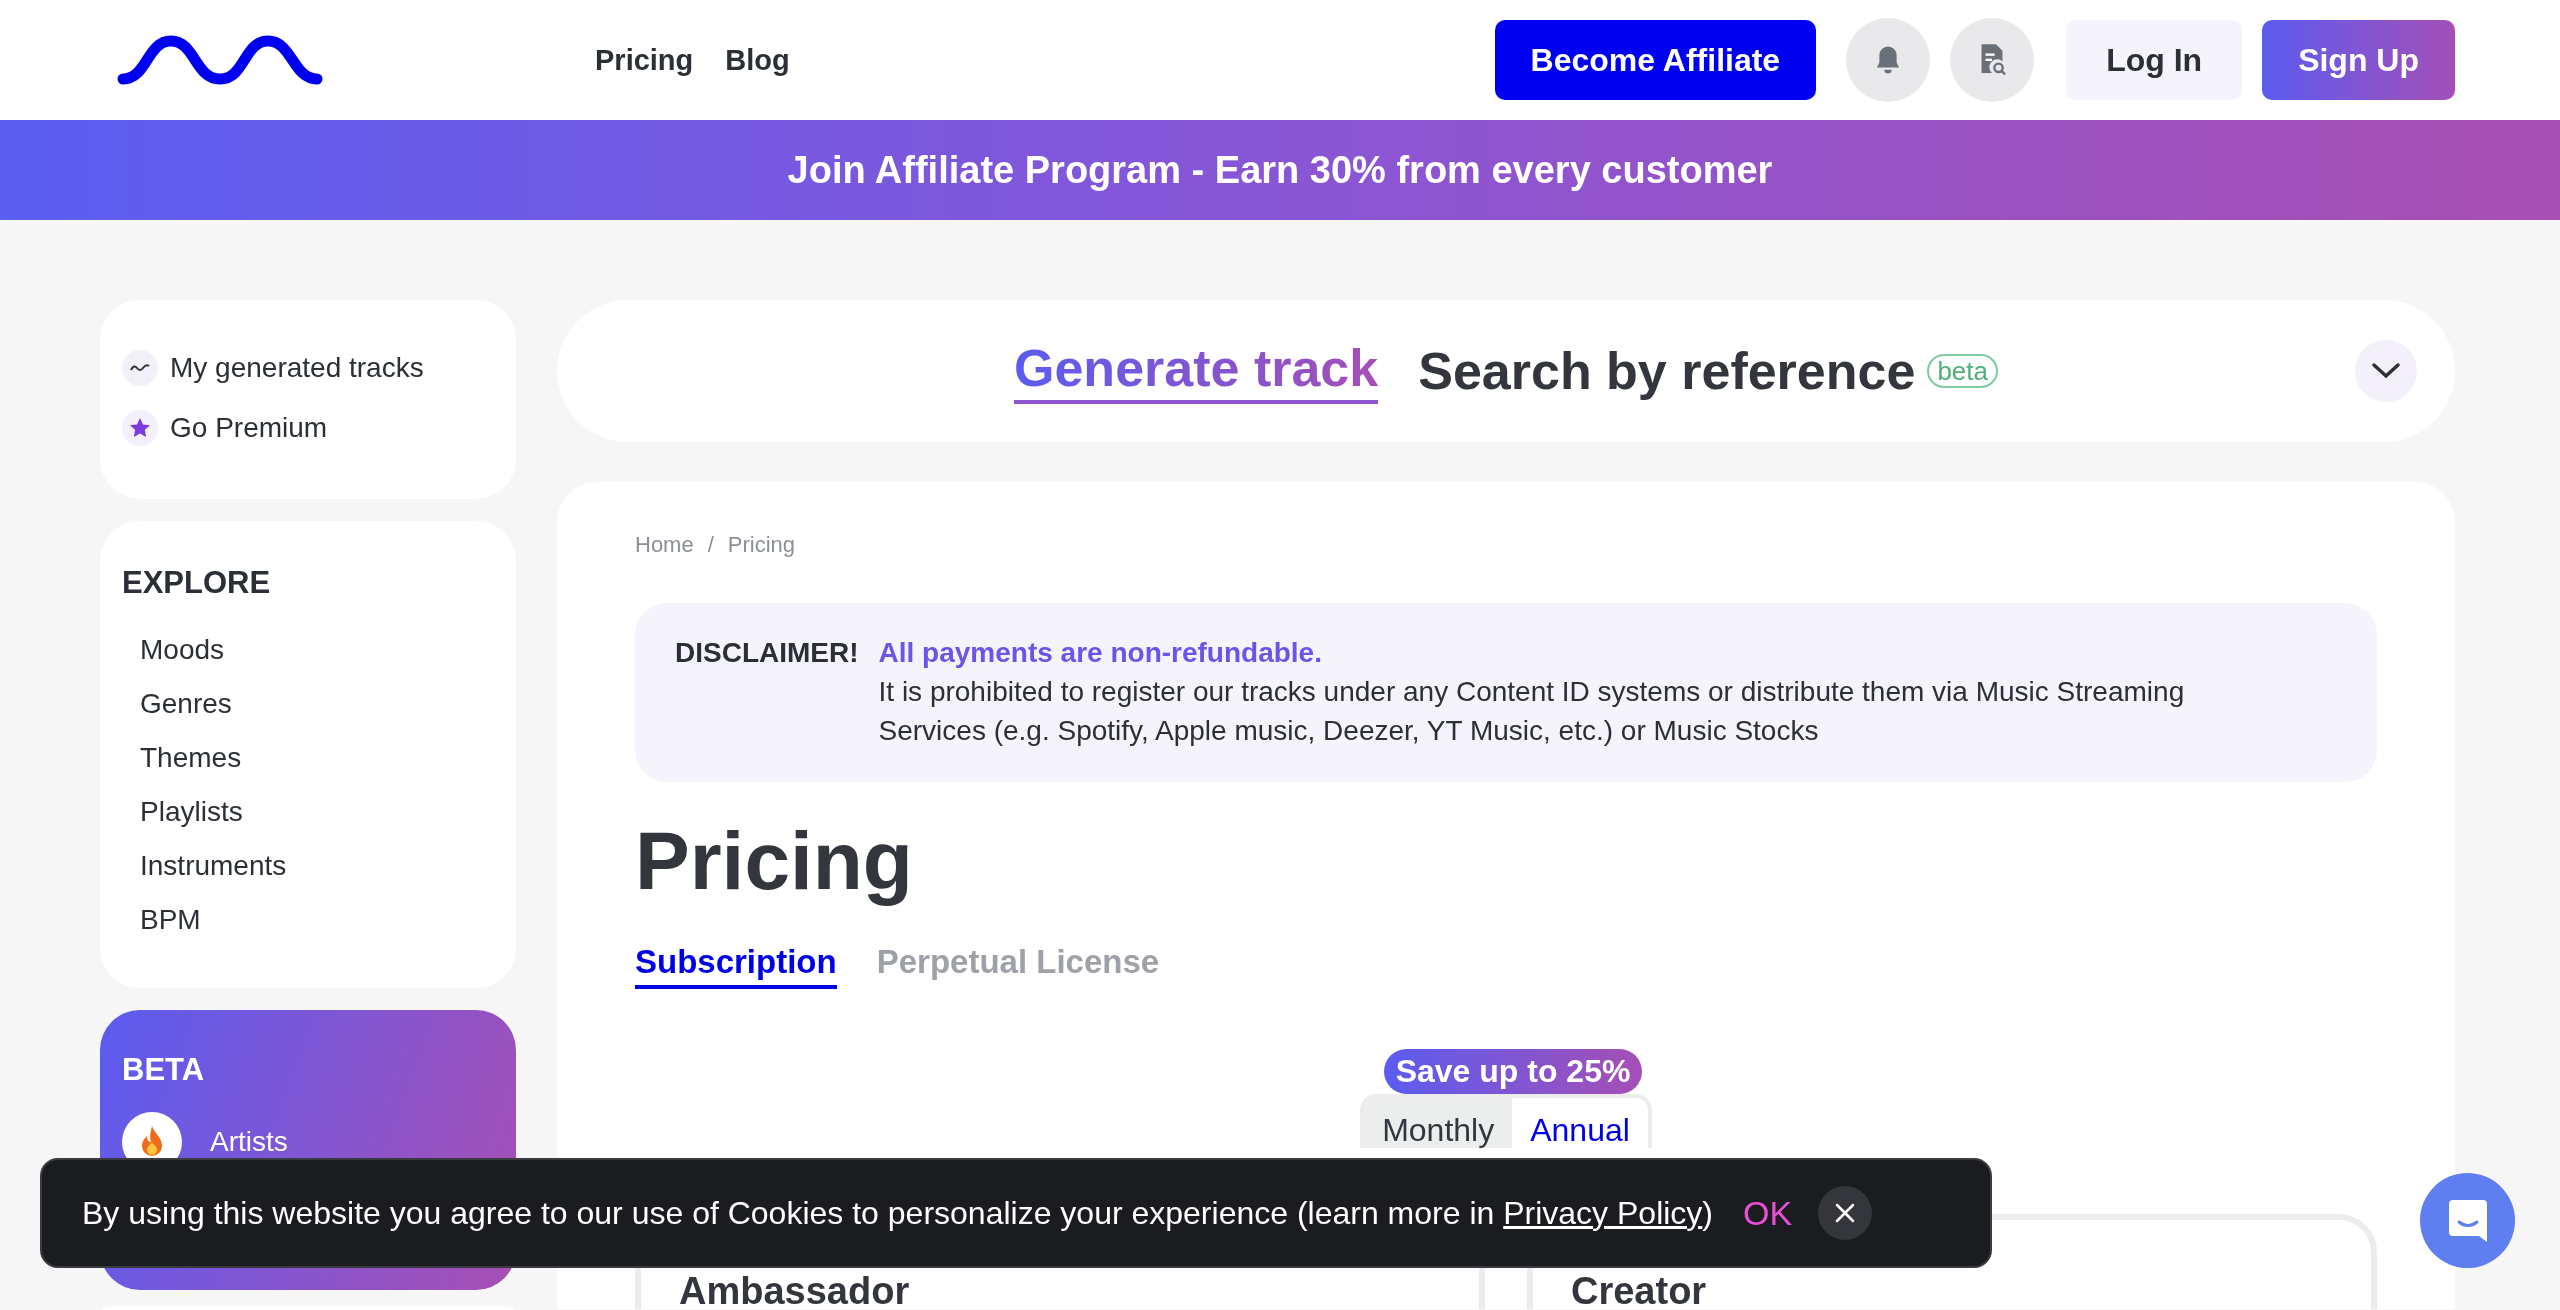 This screenshot has height=1310, width=2560. What do you see at coordinates (1100, 653) in the screenshot?
I see `disclaimer-highlight: All payments are non-refundable.` at bounding box center [1100, 653].